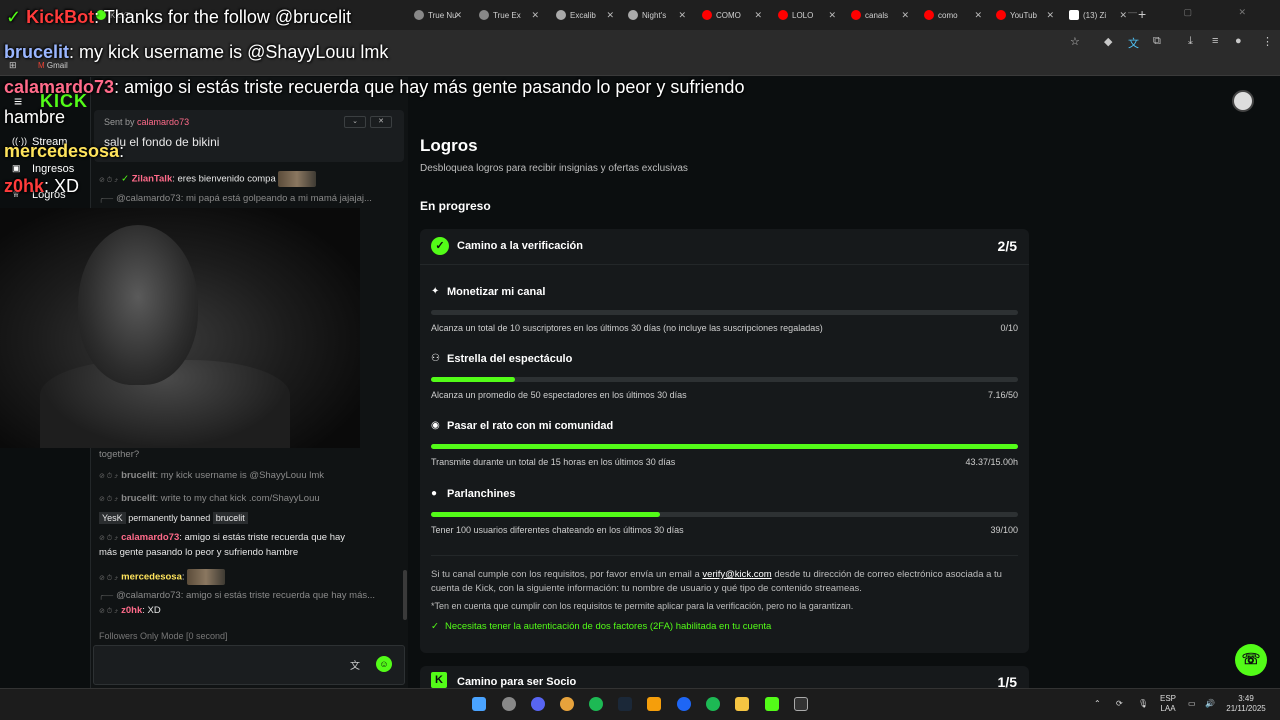  Describe the element at coordinates (1097, 704) in the screenshot. I see `tray-chevron-up-icon: ⌃` at that location.